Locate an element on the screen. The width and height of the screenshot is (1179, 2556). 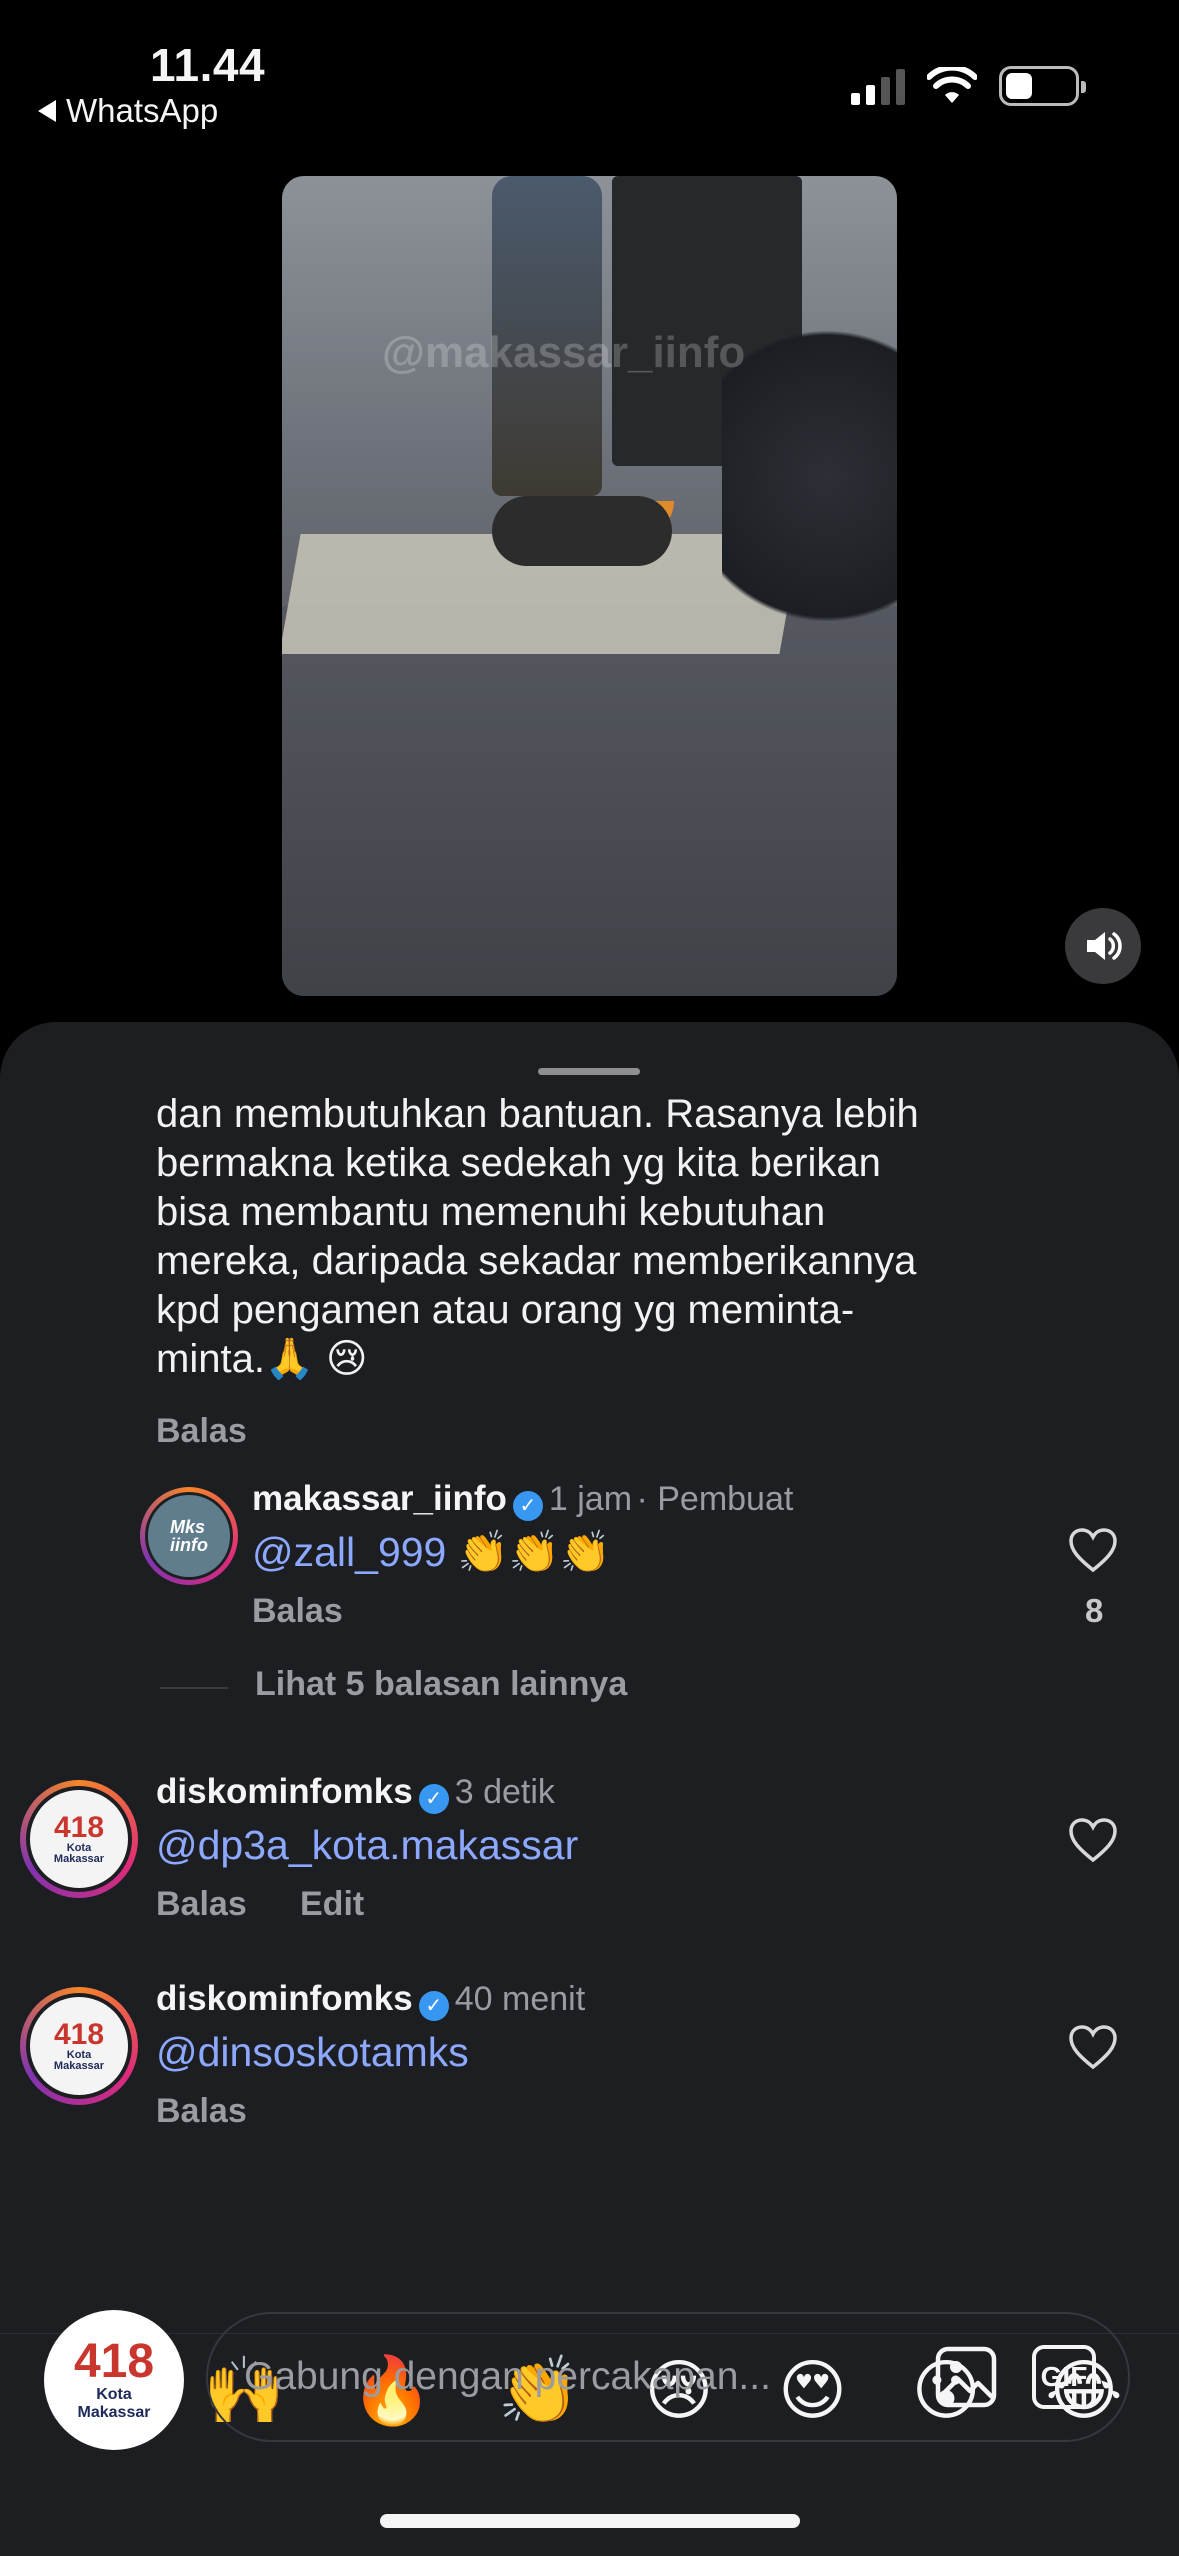
home-indicator is located at coordinates (590, 2521).